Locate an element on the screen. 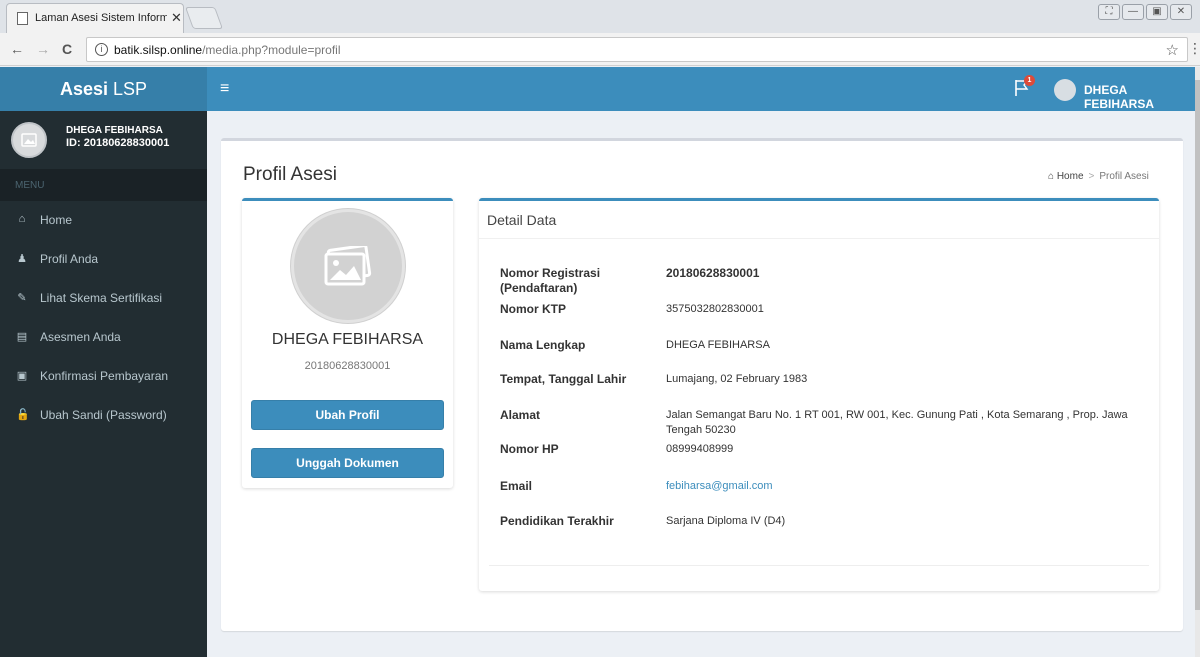  user-panel: DHEGA FEBIHARSA ID: 20180628830001 is located at coordinates (103, 140).